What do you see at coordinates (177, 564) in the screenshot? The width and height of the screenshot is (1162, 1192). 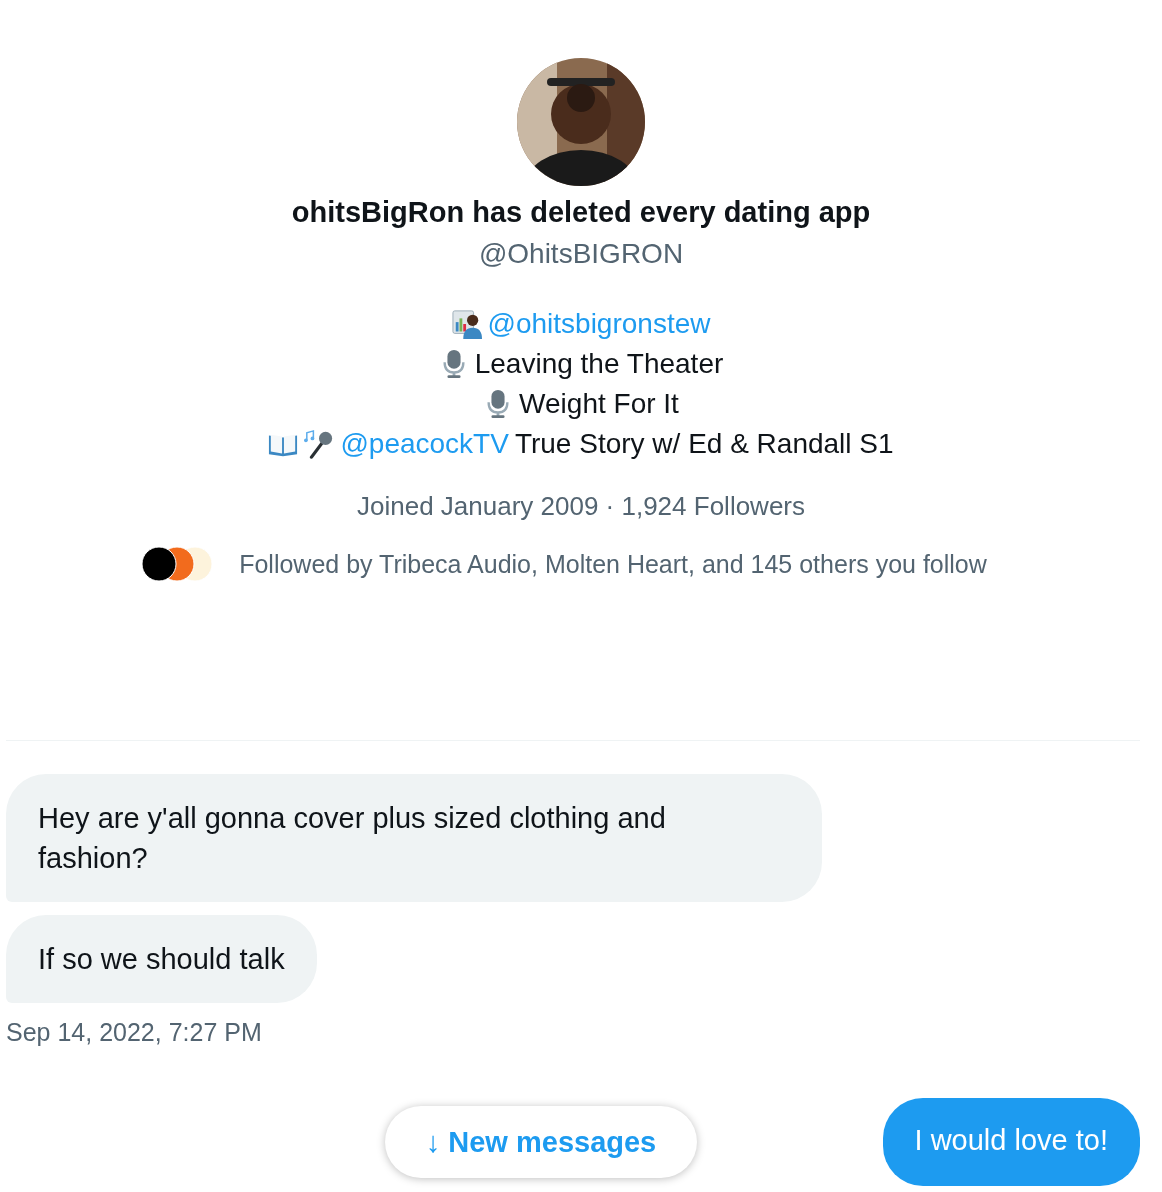 I see `follower-avatars-drawing` at bounding box center [177, 564].